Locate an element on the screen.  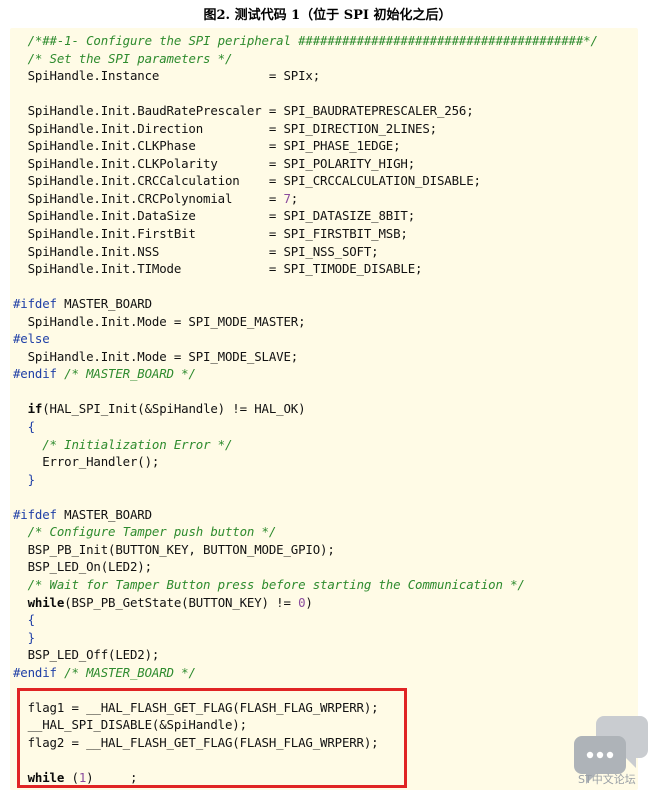
watermark-text: ST中文论坛 is located at coordinates (607, 779).